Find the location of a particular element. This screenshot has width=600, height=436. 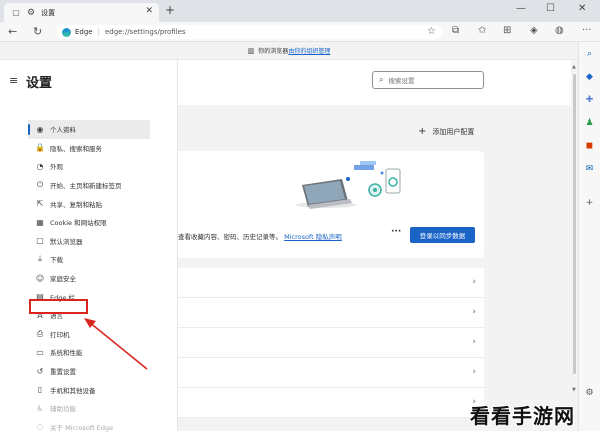

lock-icon: 🔒 is located at coordinates (40, 147).